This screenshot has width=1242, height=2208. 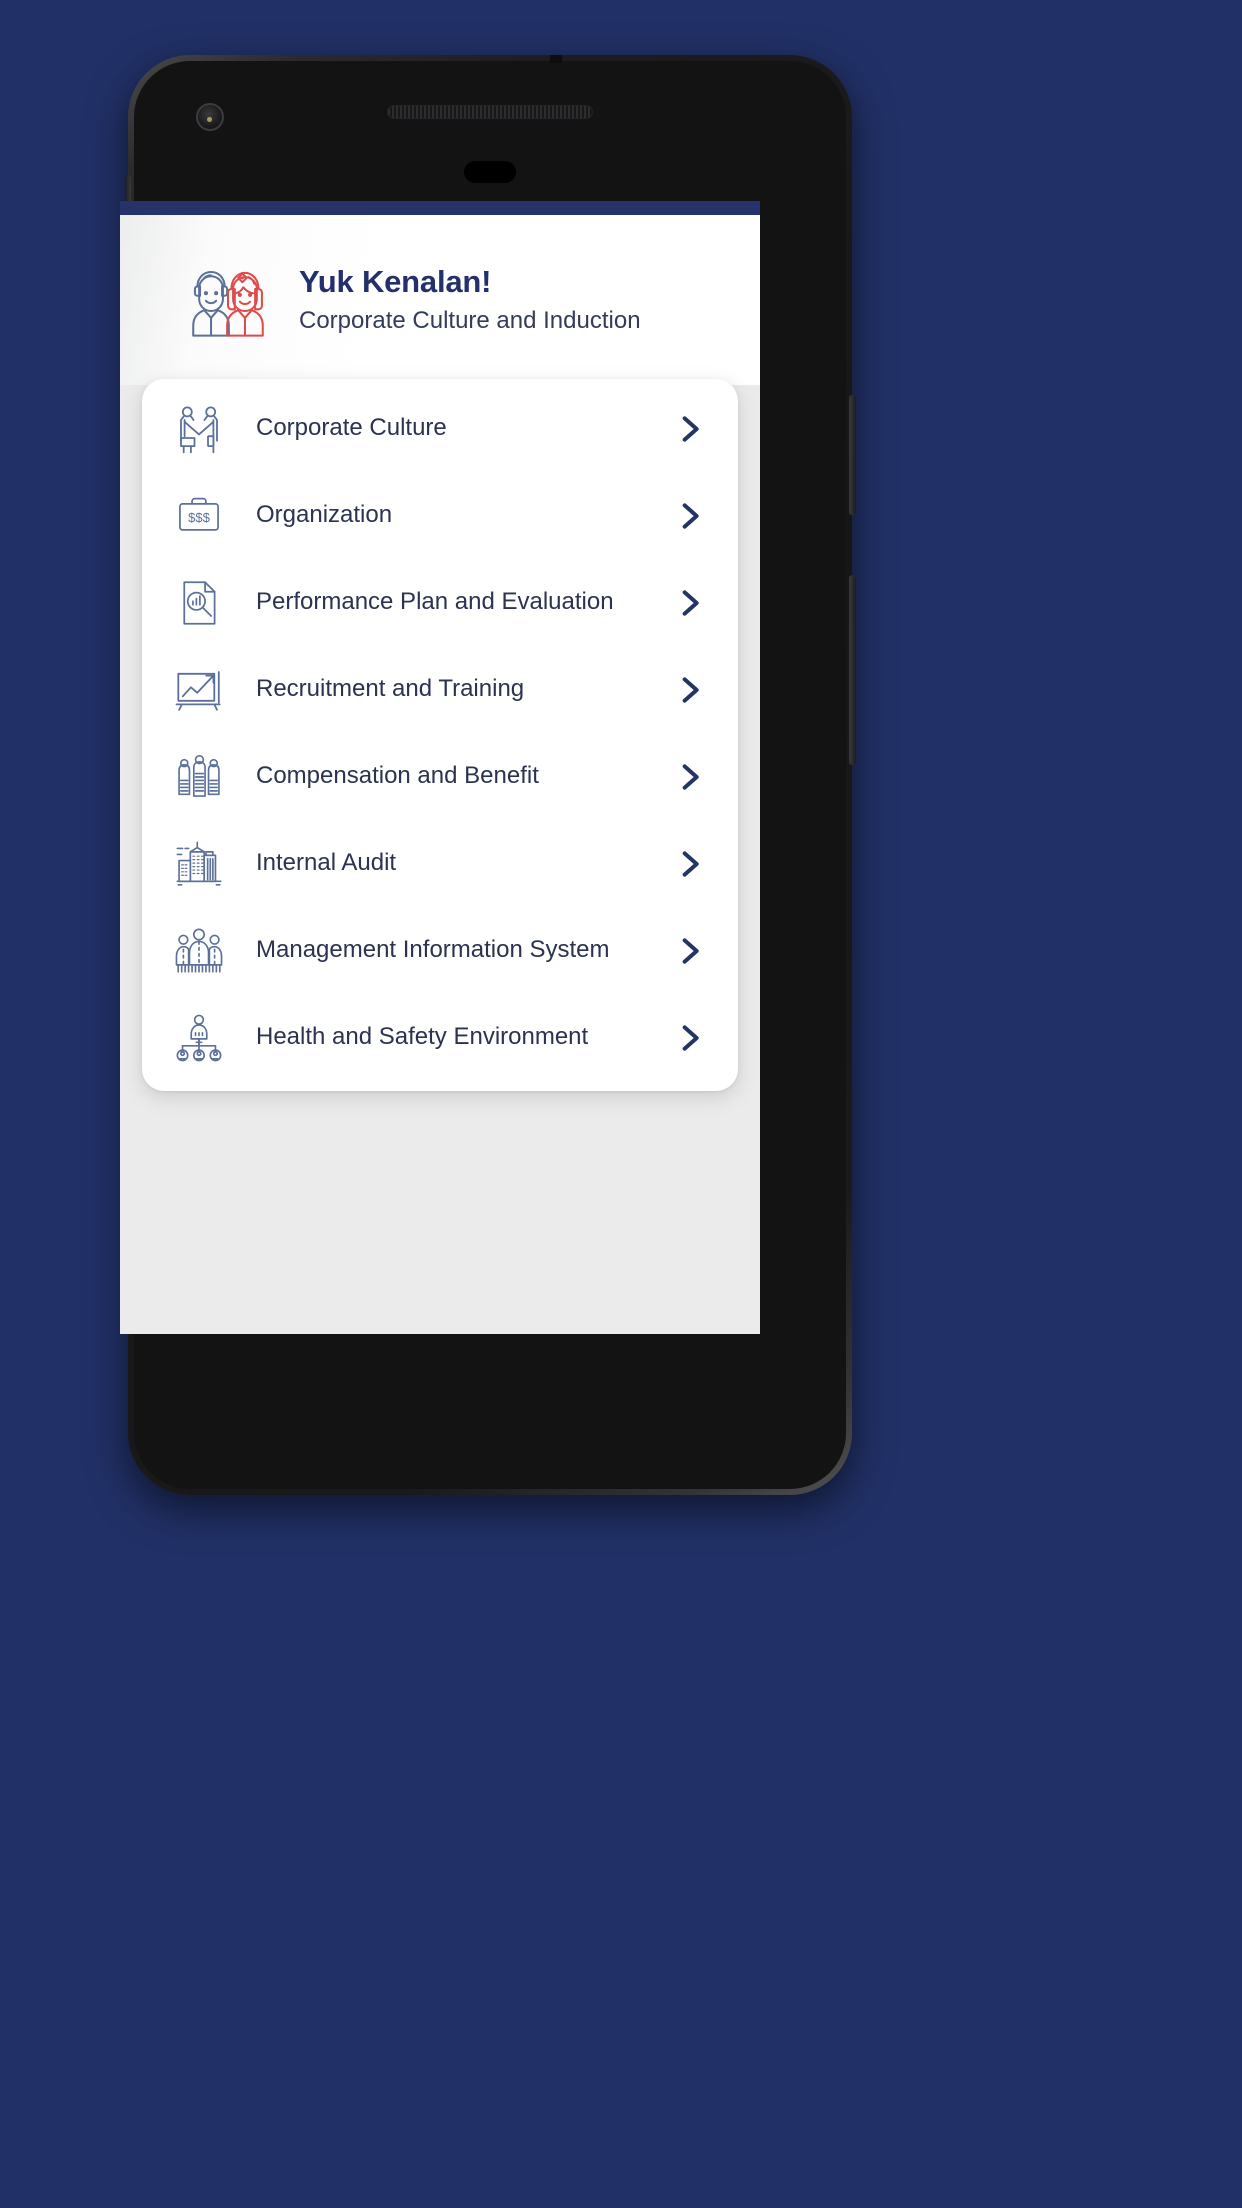 I want to click on menu-item-label: Corporate Culture, so click(x=351, y=428).